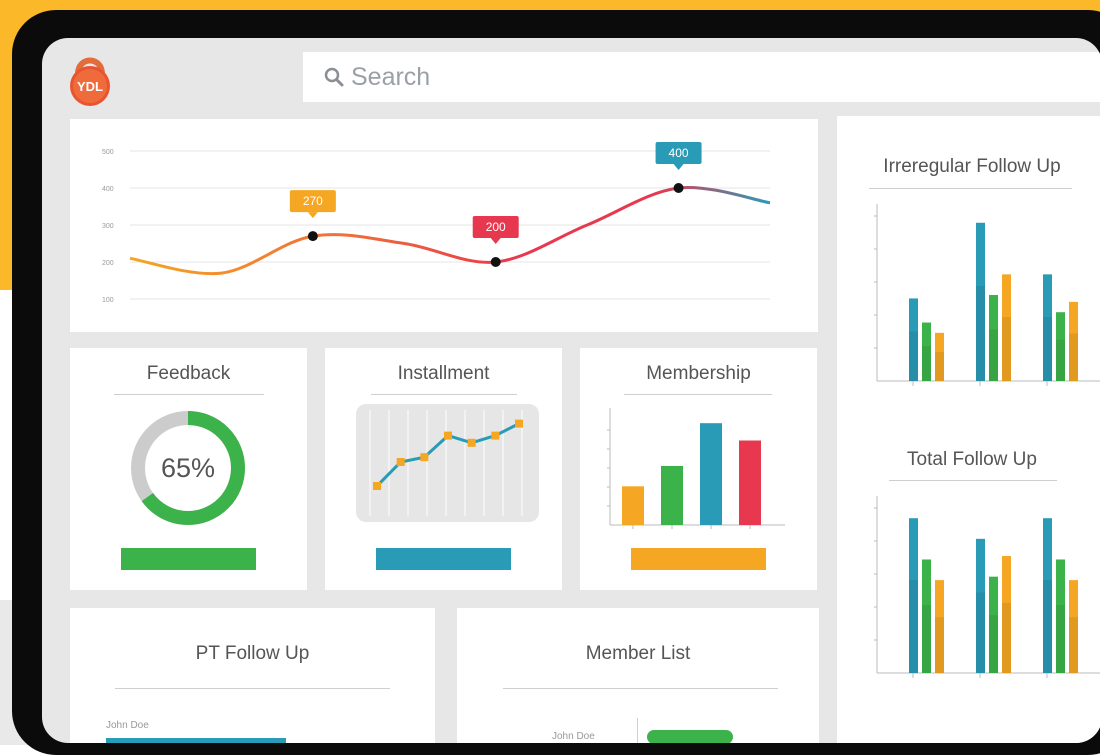 This screenshot has width=1100, height=755. What do you see at coordinates (108, 263) in the screenshot?
I see `y-tick-label: 200` at bounding box center [108, 263].